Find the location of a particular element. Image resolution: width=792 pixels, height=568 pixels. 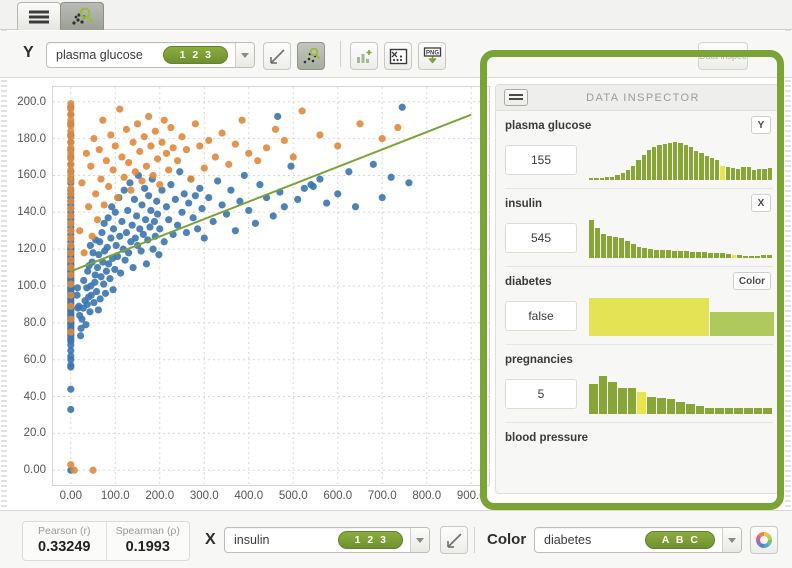

correlation-panel: Pearson (r) 0.33249 Spearman (ρ) 0.1993 is located at coordinates (106, 541).